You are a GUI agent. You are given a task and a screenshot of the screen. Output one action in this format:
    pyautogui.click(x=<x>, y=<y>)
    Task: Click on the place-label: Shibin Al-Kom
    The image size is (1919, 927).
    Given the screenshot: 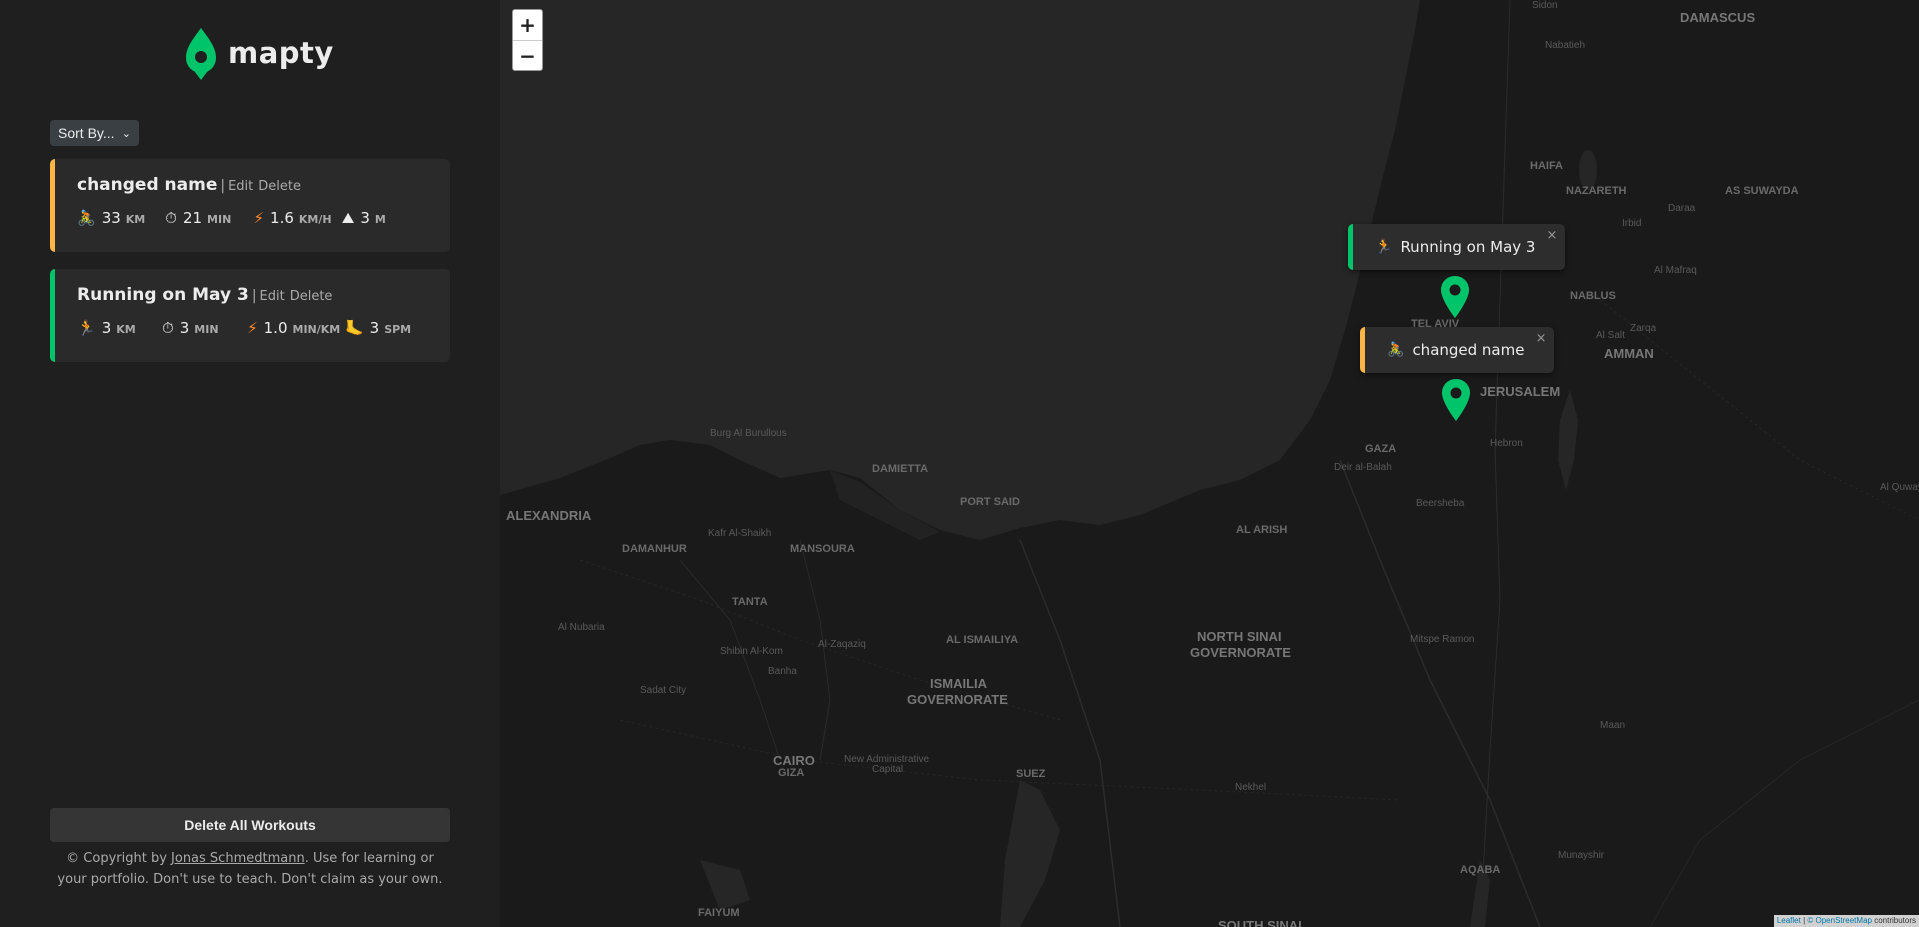 What is the action you would take?
    pyautogui.click(x=751, y=651)
    